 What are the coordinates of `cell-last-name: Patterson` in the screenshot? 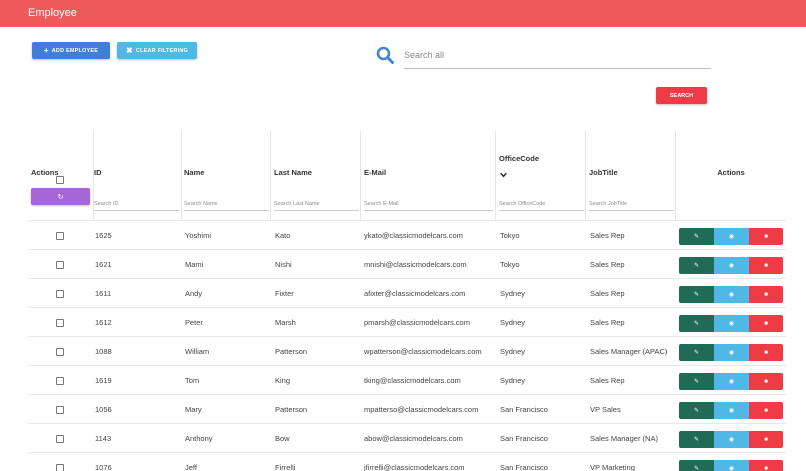 It's located at (291, 409).